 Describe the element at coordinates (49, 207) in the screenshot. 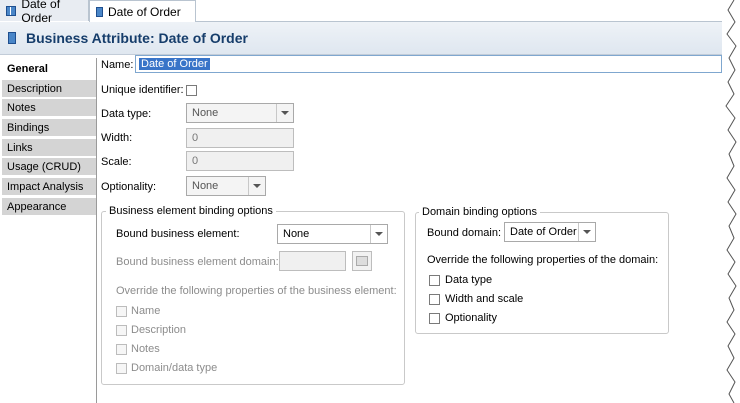

I see `sidebar-item-appearance: Appearance` at that location.